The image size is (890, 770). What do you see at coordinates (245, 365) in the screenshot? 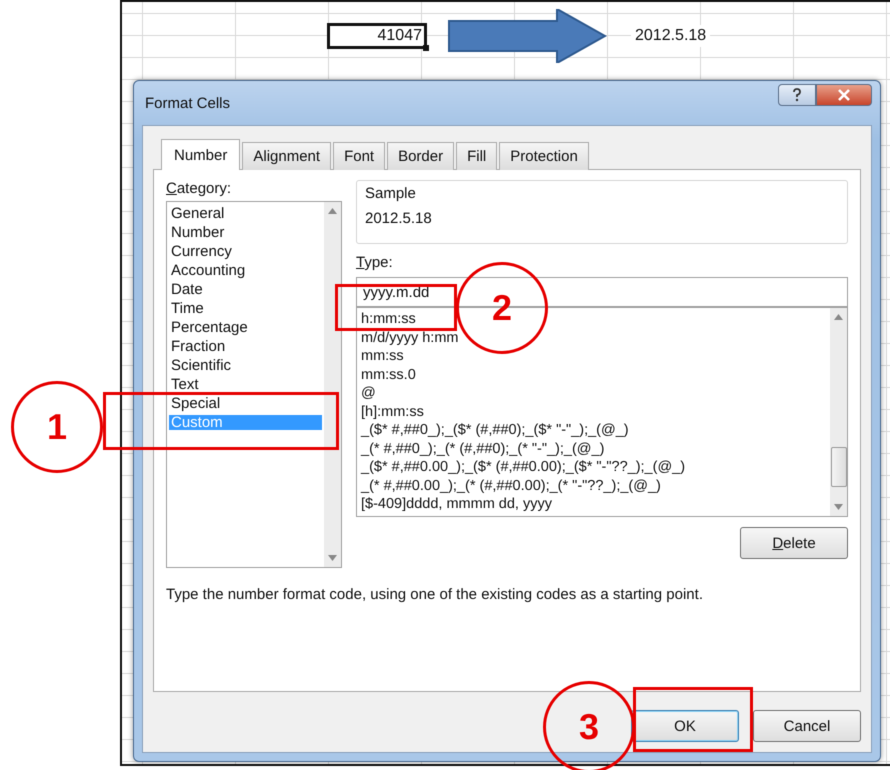
I see `category-item: Scientific` at bounding box center [245, 365].